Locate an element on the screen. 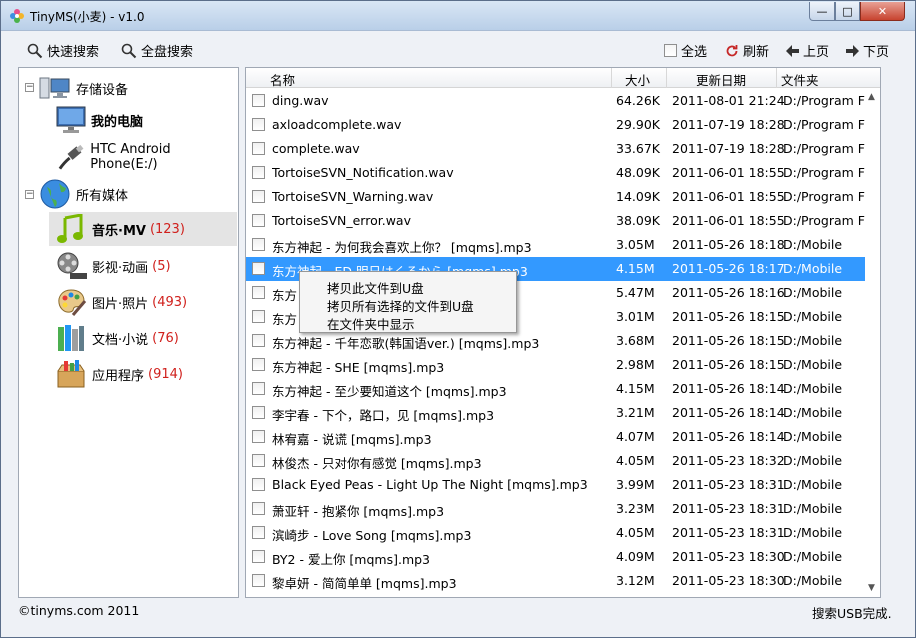 The width and height of the screenshot is (916, 638). tree-music-mv: 音乐·MV (123) is located at coordinates (120, 229).